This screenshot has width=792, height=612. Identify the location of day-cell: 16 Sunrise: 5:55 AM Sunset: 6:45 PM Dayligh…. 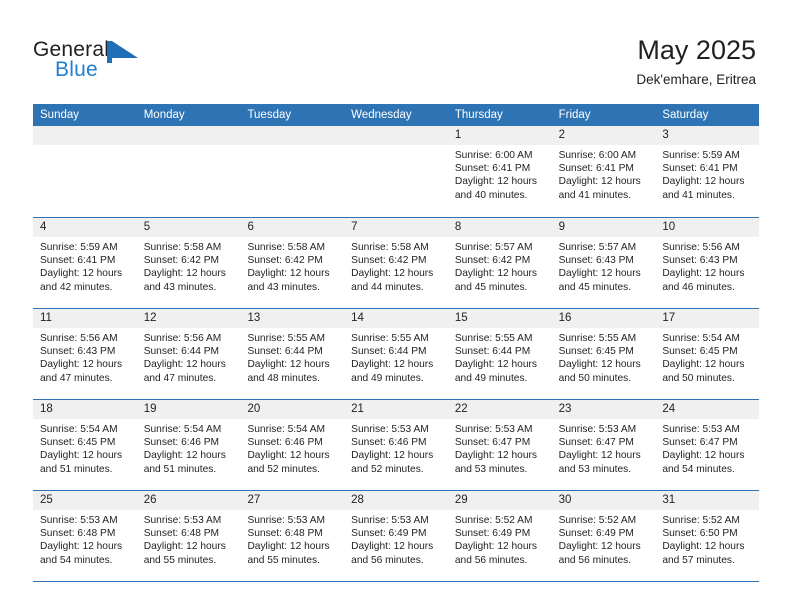
(603, 354).